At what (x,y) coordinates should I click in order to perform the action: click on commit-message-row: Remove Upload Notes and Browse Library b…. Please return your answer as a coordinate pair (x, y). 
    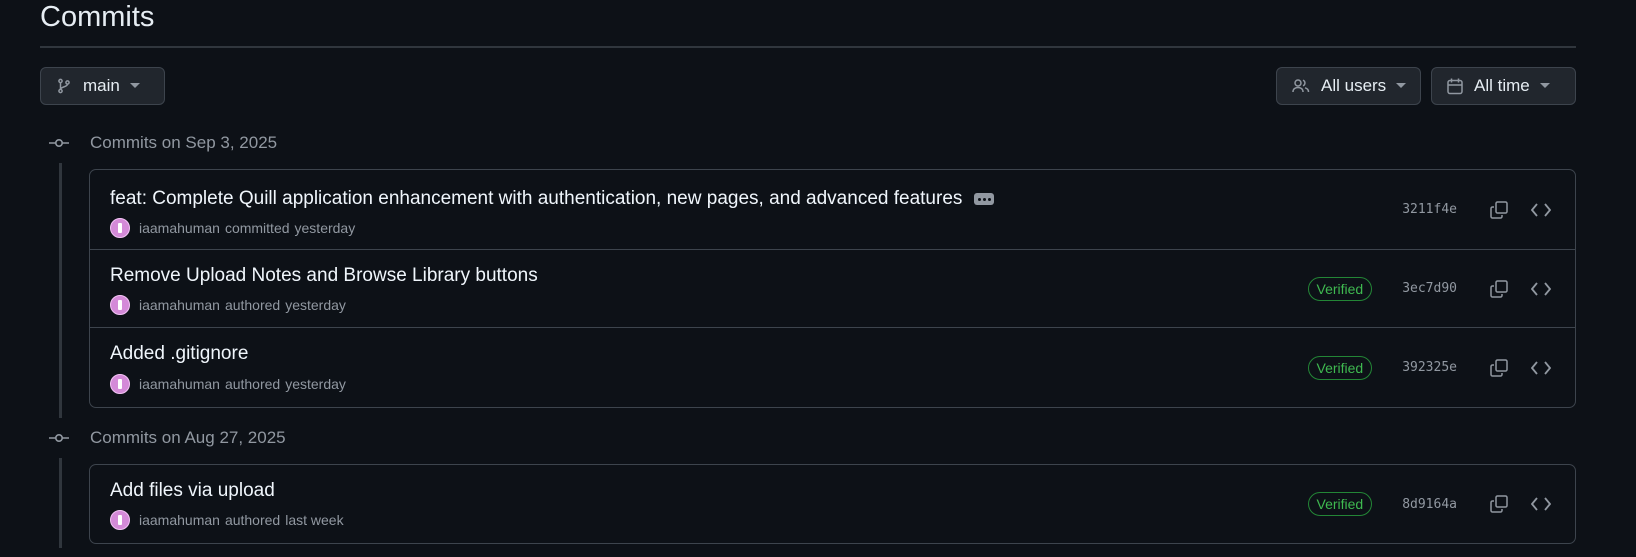
    Looking at the image, I should click on (324, 276).